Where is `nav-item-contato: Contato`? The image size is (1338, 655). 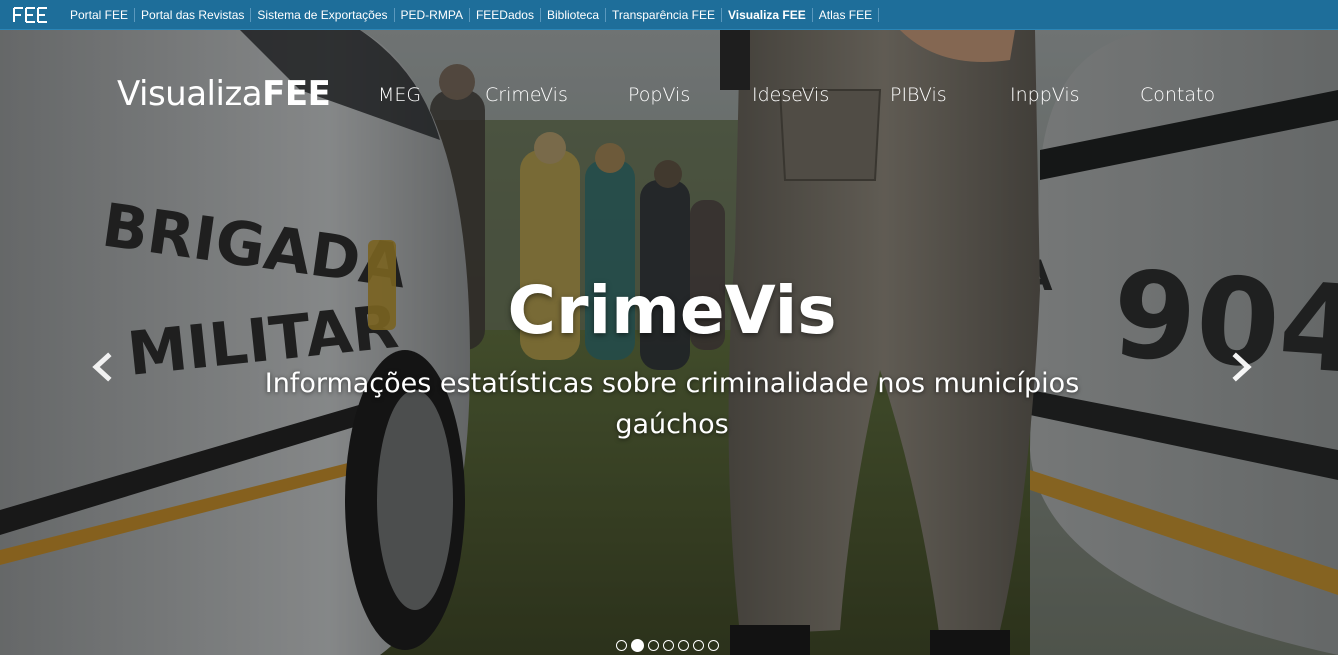
nav-item-contato: Contato is located at coordinates (1177, 95).